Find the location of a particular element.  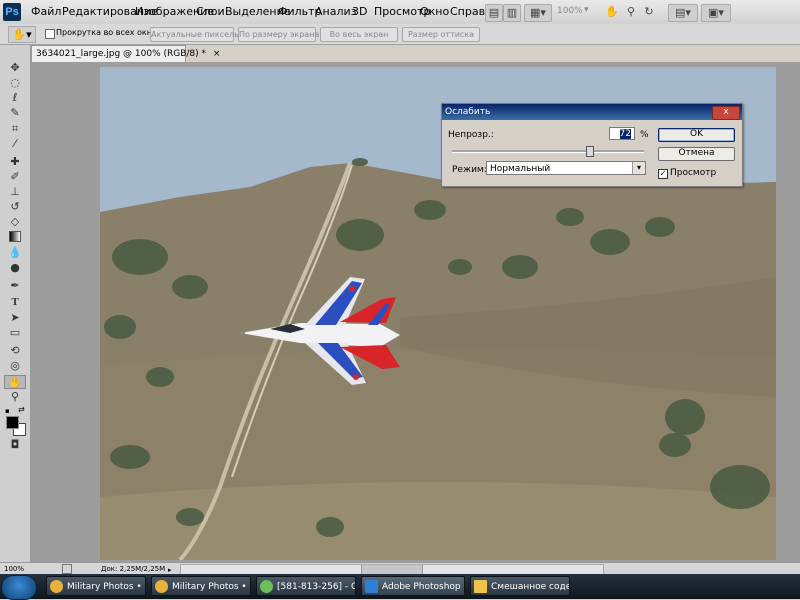

hand-tool-preset-icon: ✋▾ is located at coordinates (22, 34).